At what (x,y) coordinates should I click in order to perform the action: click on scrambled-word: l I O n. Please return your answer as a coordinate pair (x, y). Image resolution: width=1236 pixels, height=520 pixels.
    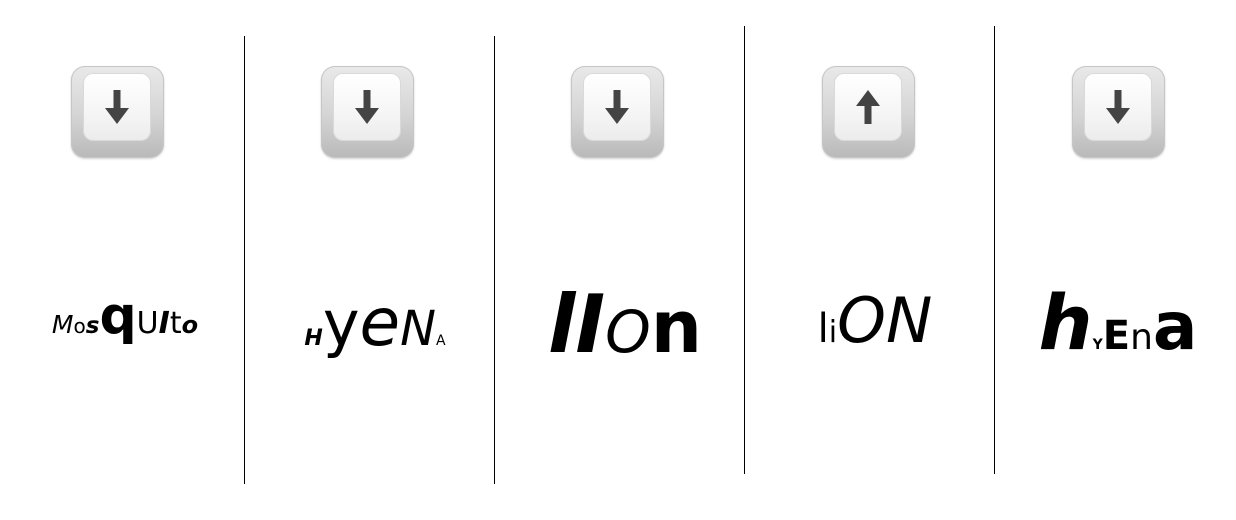
    Looking at the image, I should click on (625, 330).